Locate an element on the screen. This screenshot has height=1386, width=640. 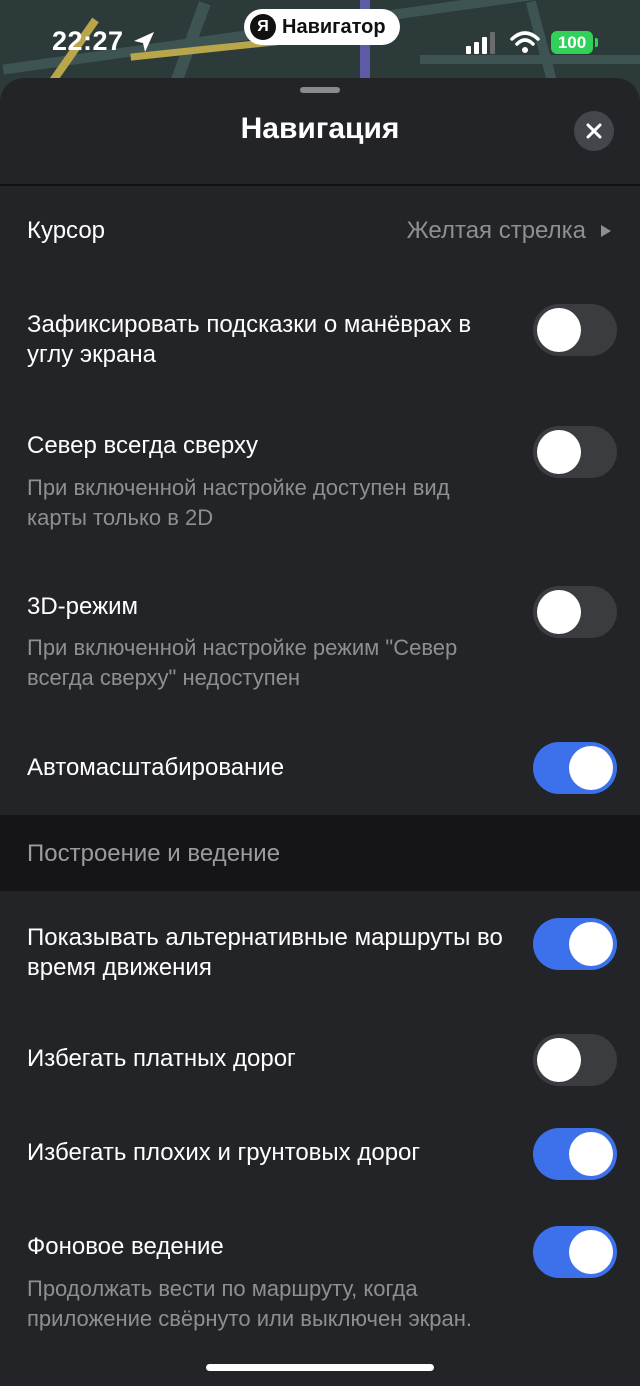
setting-cursor: Курсор Желтая стрелка is located at coordinates (320, 230).